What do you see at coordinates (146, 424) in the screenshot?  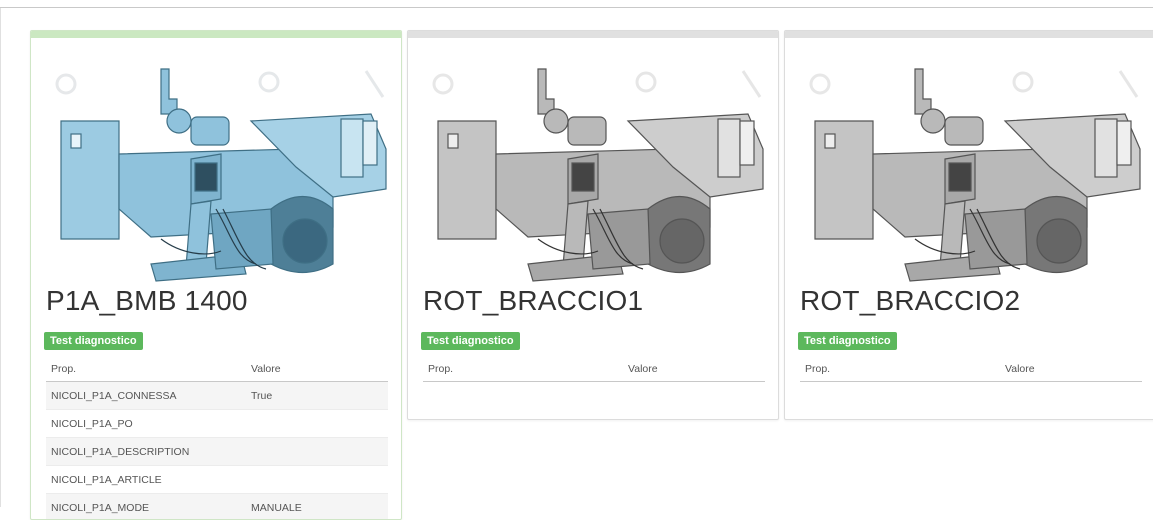 I see `prop-name: NICOLI_P1A_PO` at bounding box center [146, 424].